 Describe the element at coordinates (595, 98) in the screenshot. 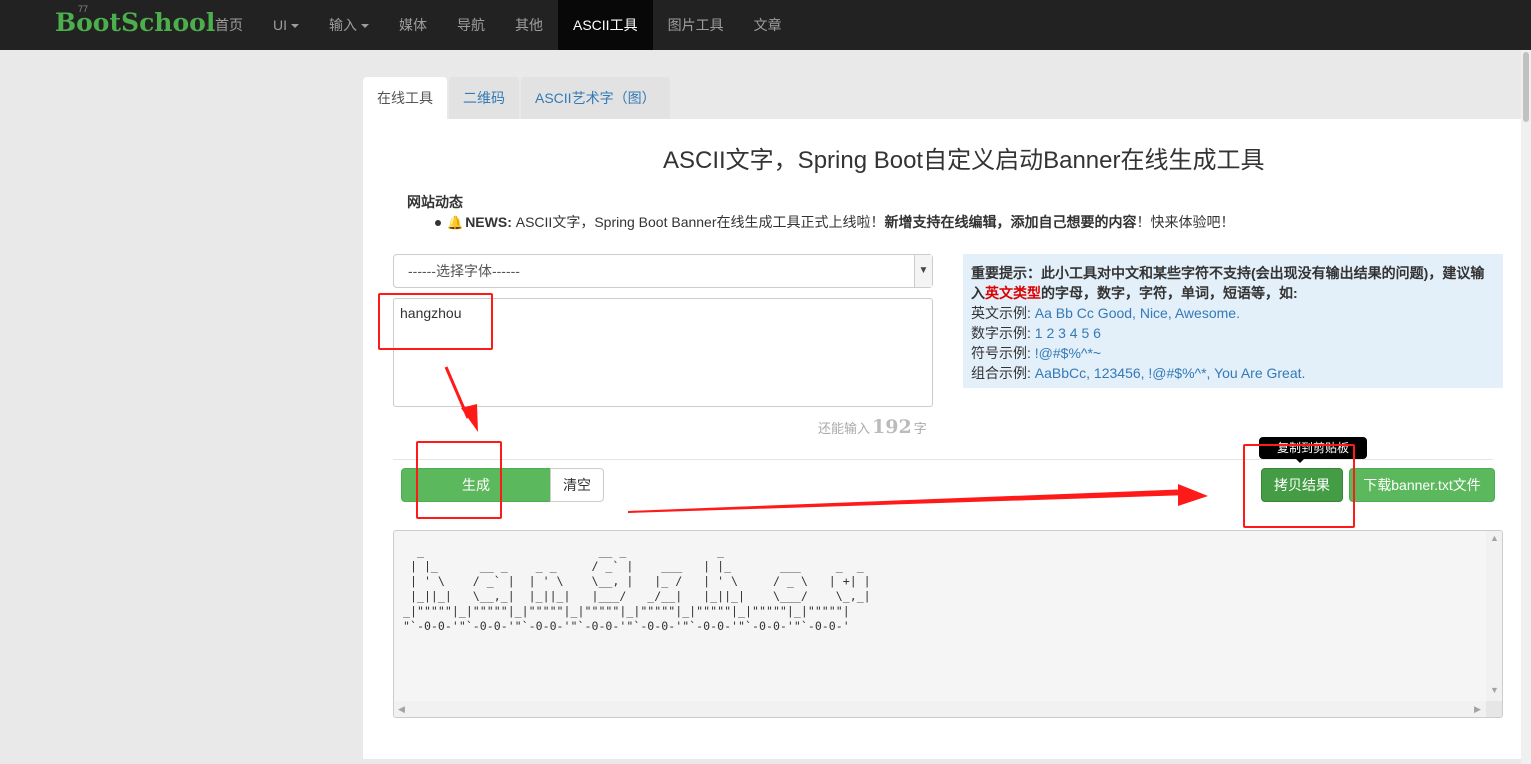

I see `tab-ascii-art-image: ASCII艺术字（图）` at that location.